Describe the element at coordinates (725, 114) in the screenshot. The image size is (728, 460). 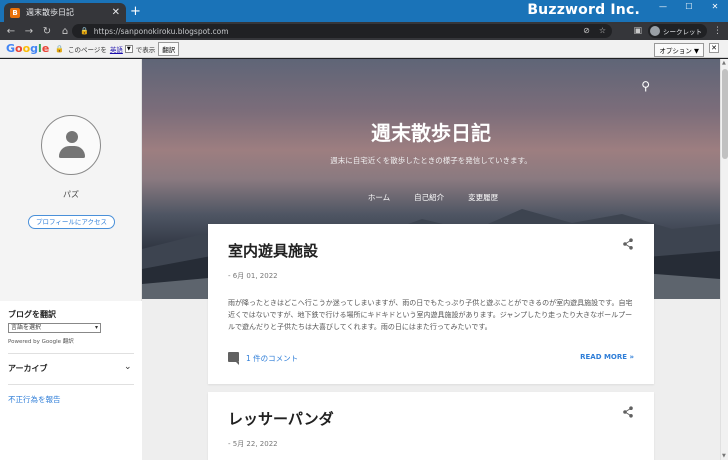
I see `scroll-thumb` at that location.